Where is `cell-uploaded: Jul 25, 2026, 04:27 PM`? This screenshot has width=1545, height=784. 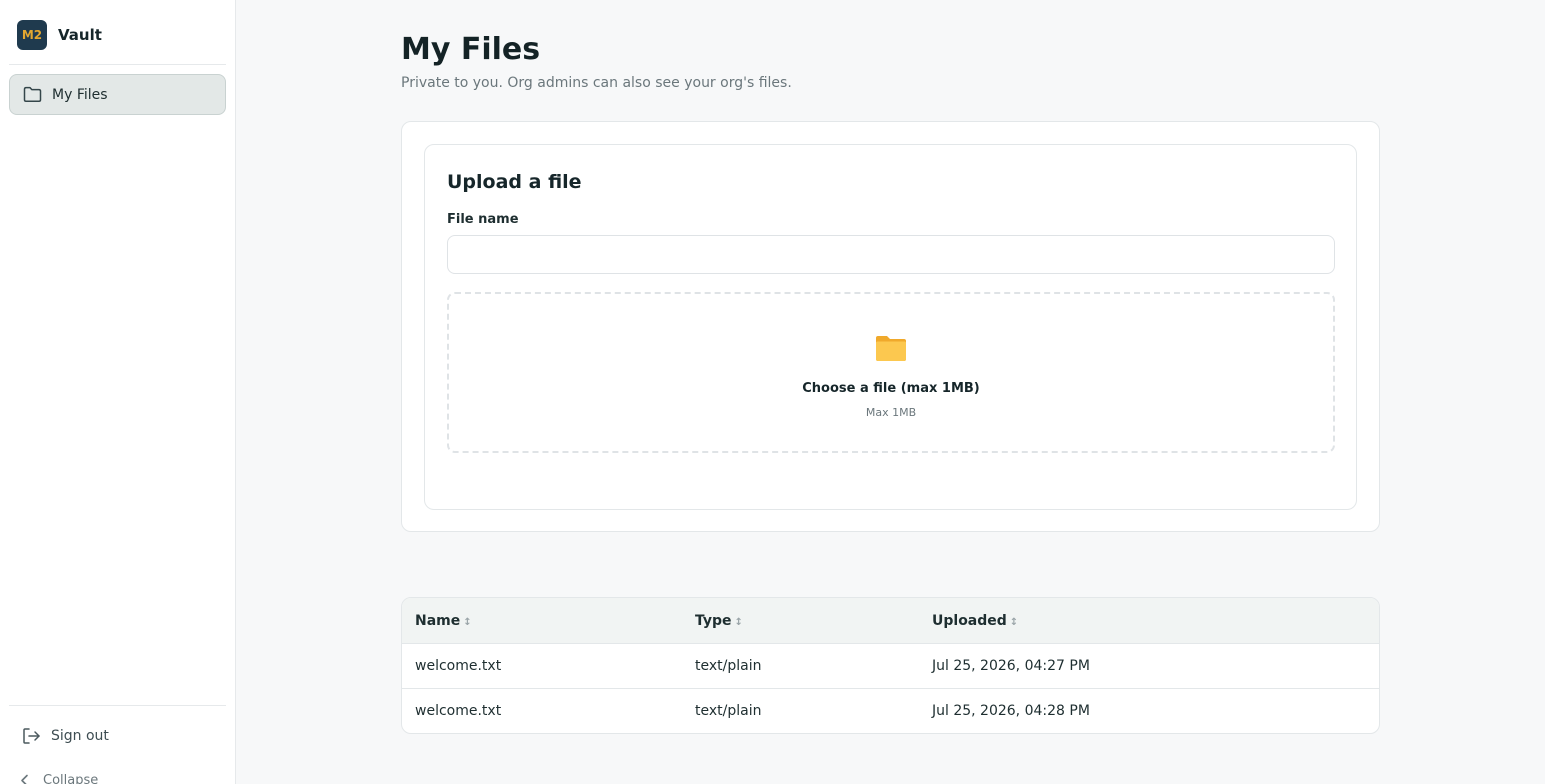
cell-uploaded: Jul 25, 2026, 04:27 PM is located at coordinates (1011, 666).